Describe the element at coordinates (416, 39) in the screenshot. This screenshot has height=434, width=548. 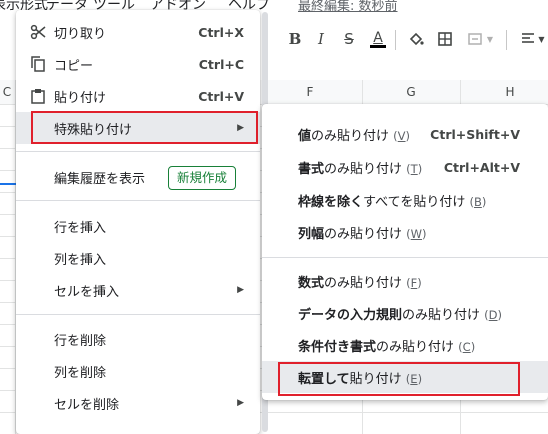
I see `fill-color-icon` at that location.